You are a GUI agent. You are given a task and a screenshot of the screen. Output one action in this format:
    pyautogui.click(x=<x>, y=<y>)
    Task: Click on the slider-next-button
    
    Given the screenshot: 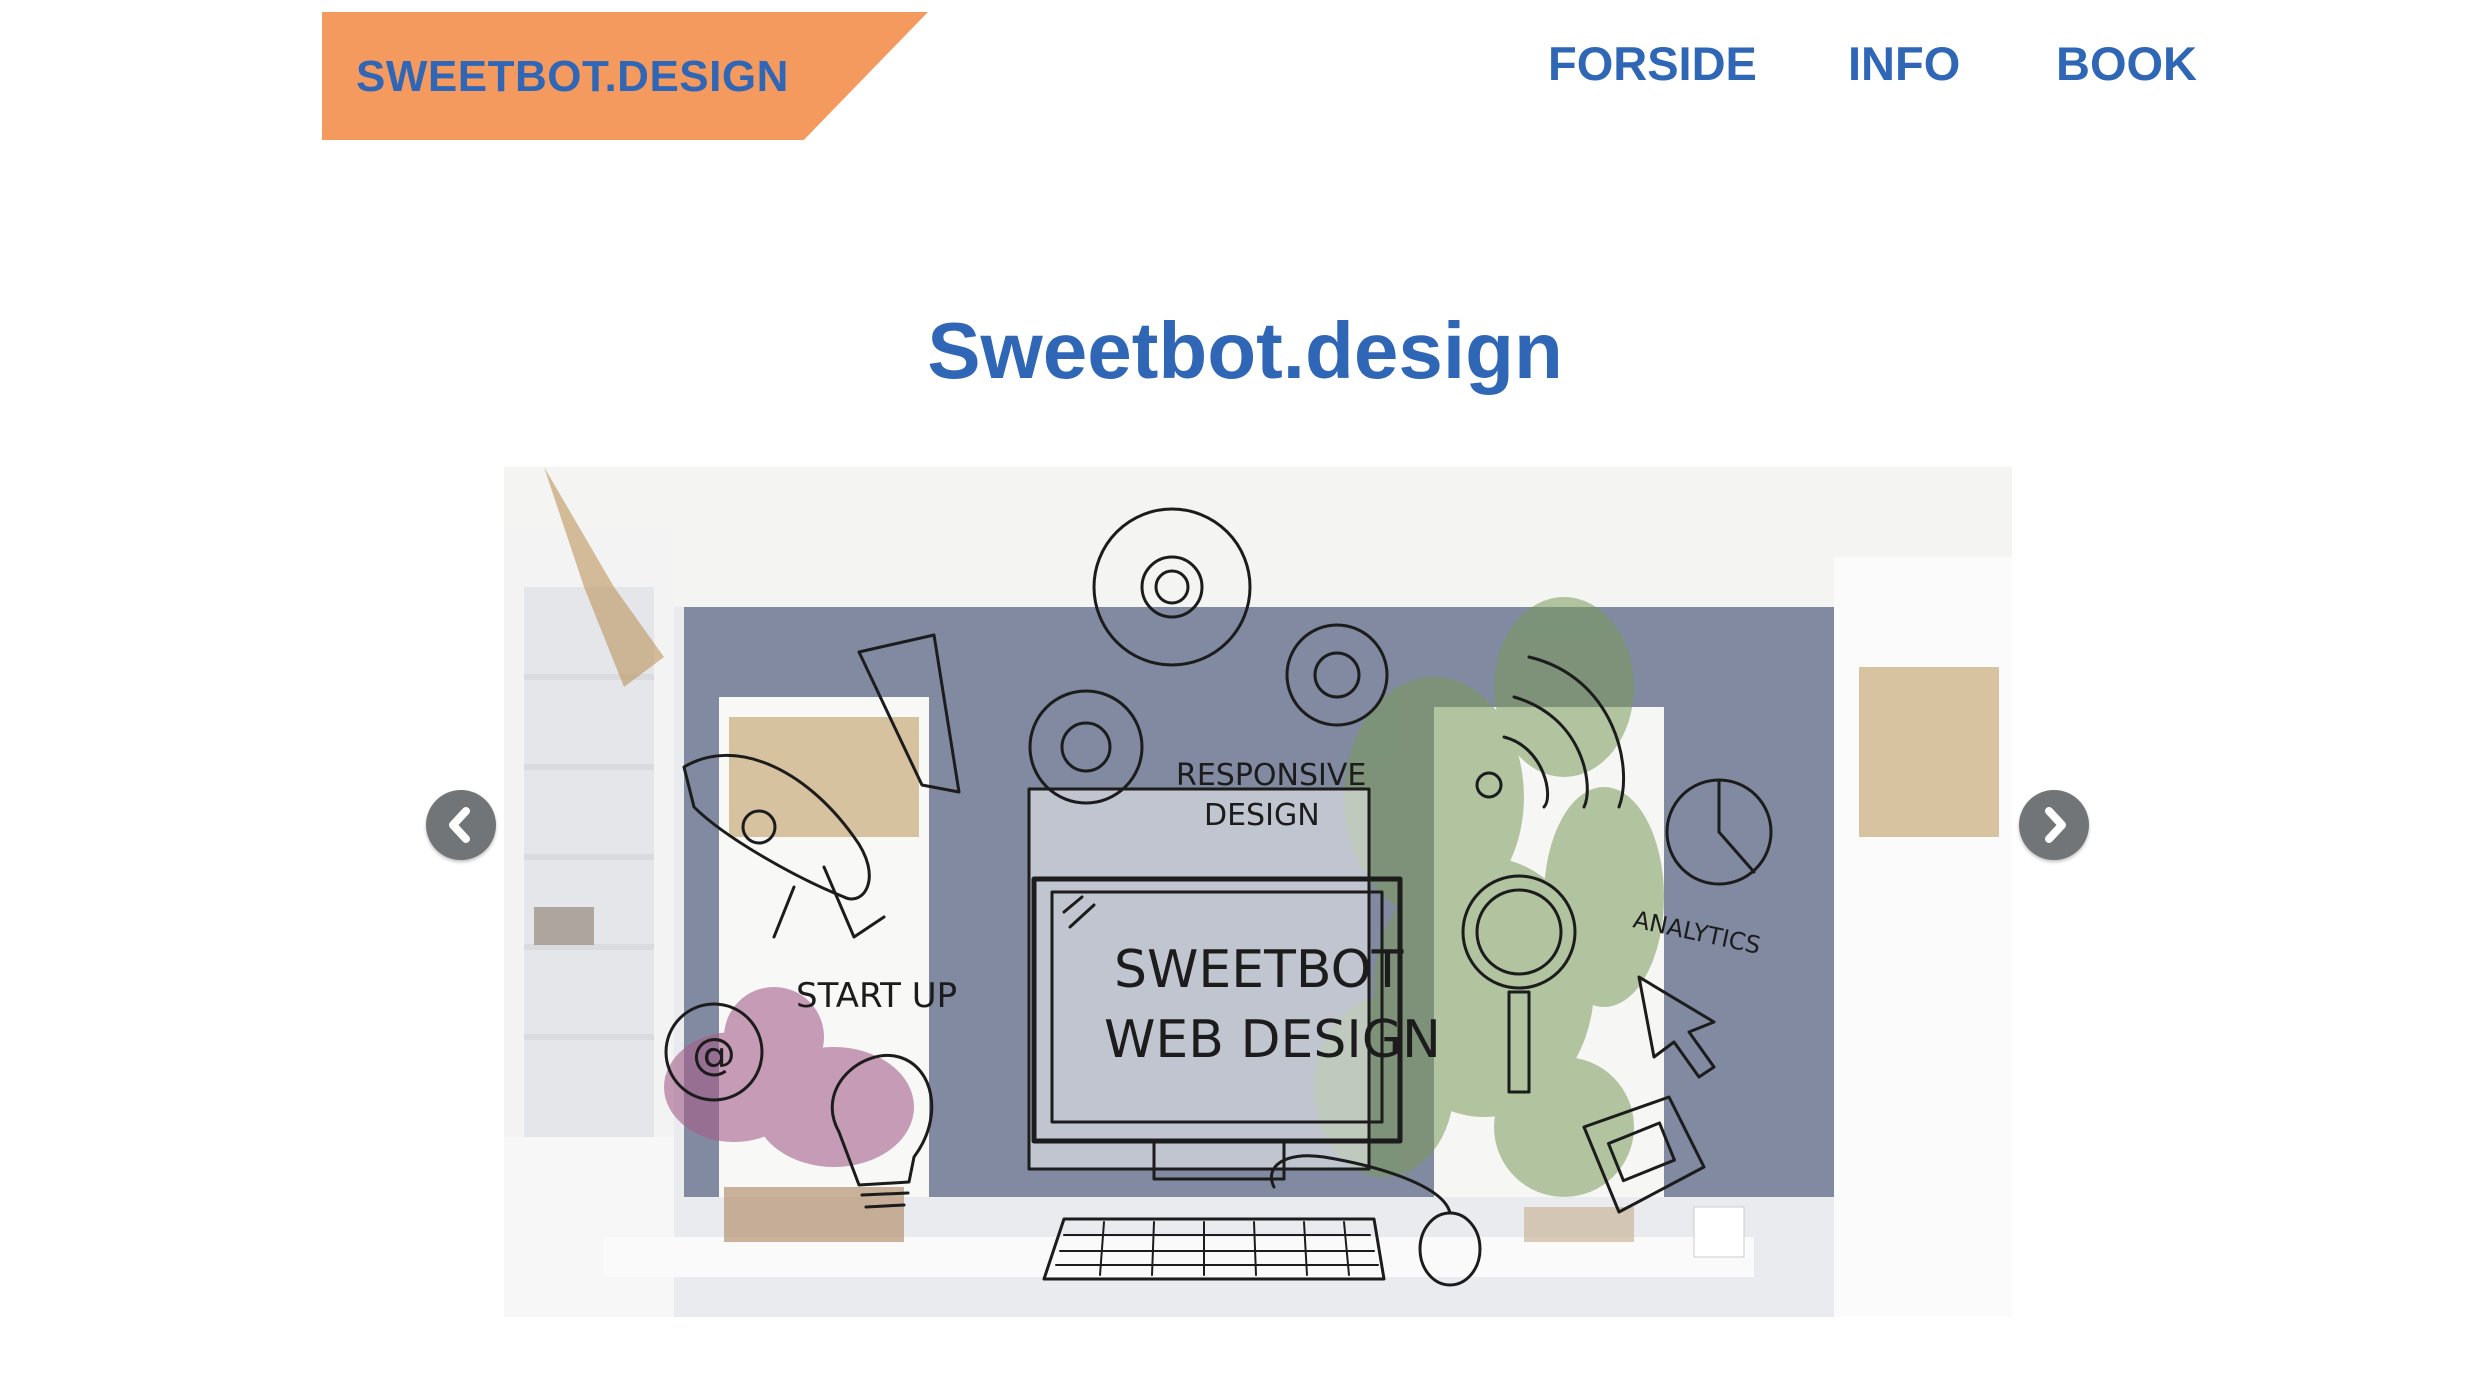 What is the action you would take?
    pyautogui.click(x=2054, y=825)
    